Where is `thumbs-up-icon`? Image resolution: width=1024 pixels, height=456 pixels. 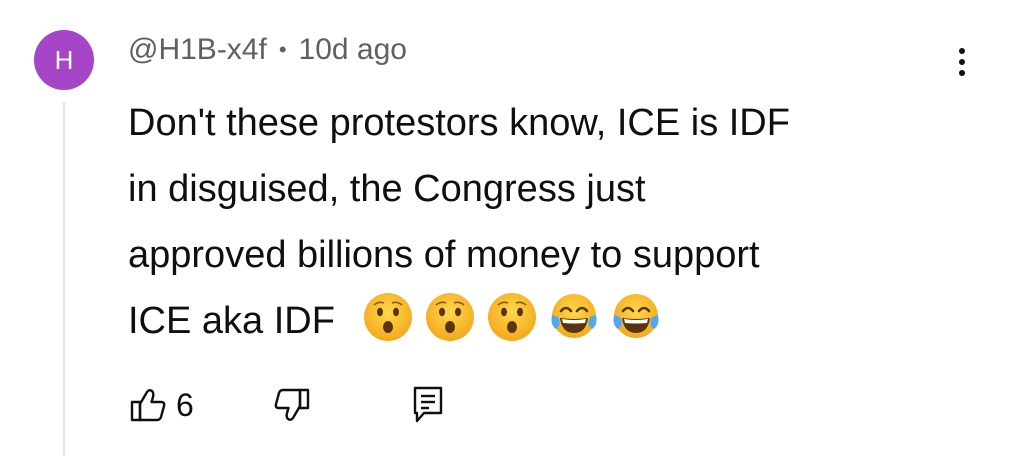
thumbs-up-icon is located at coordinates (148, 405).